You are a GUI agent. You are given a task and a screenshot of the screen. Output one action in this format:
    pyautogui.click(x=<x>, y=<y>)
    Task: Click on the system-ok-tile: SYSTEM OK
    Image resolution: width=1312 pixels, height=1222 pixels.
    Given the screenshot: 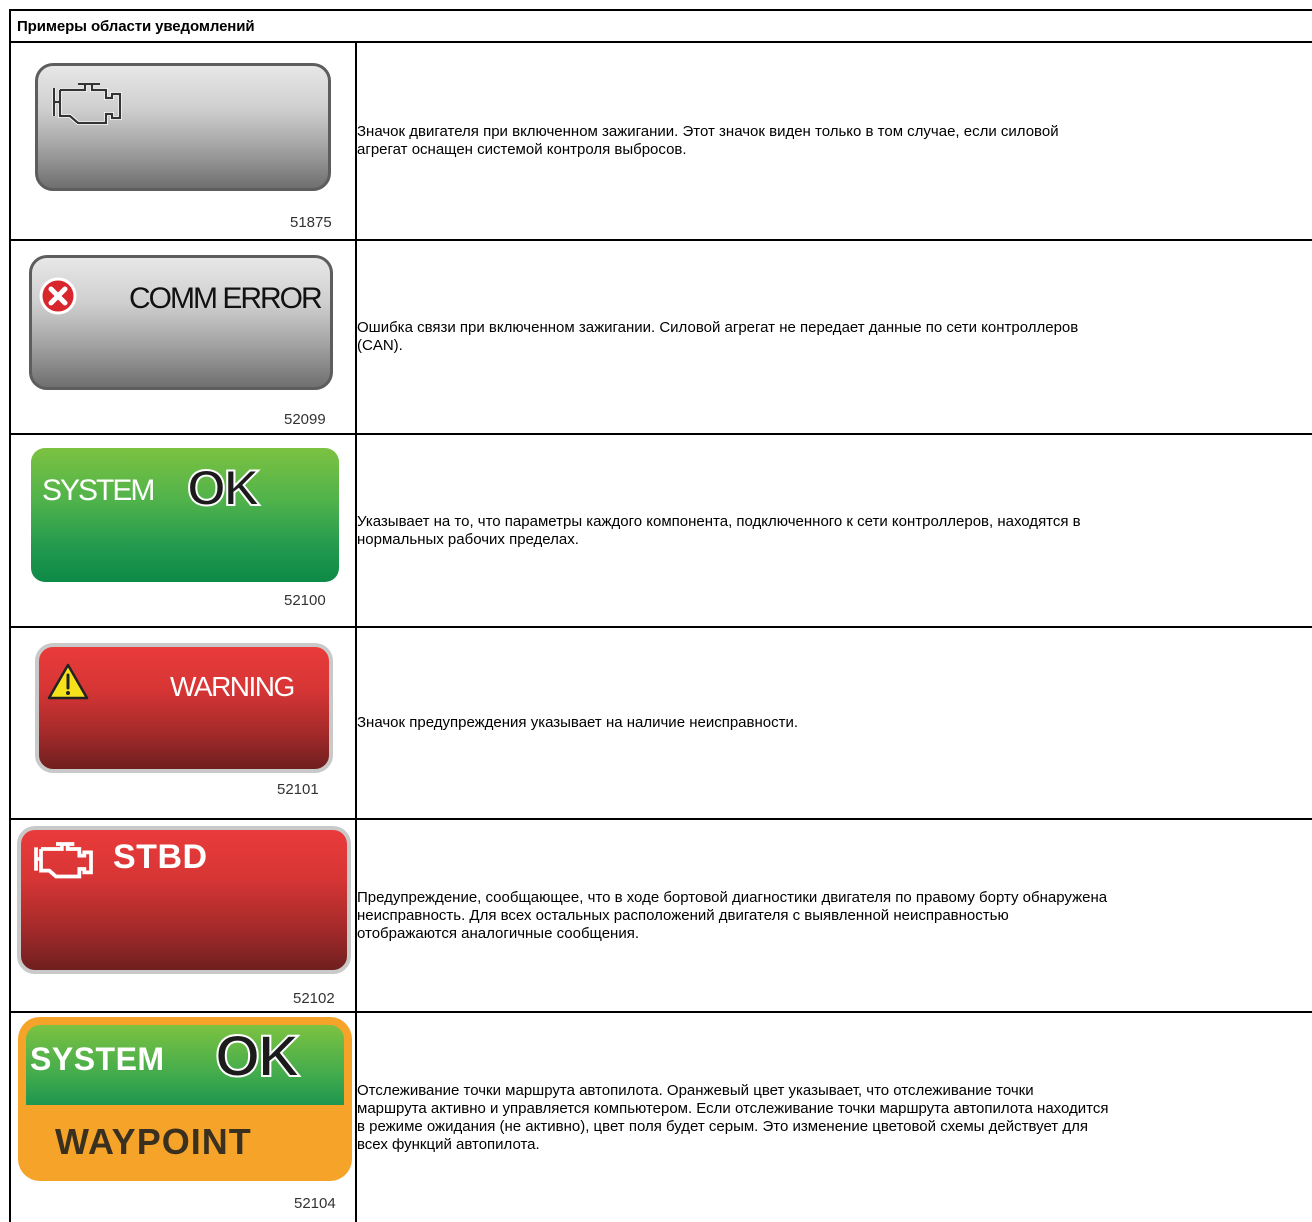 What is the action you would take?
    pyautogui.click(x=185, y=515)
    